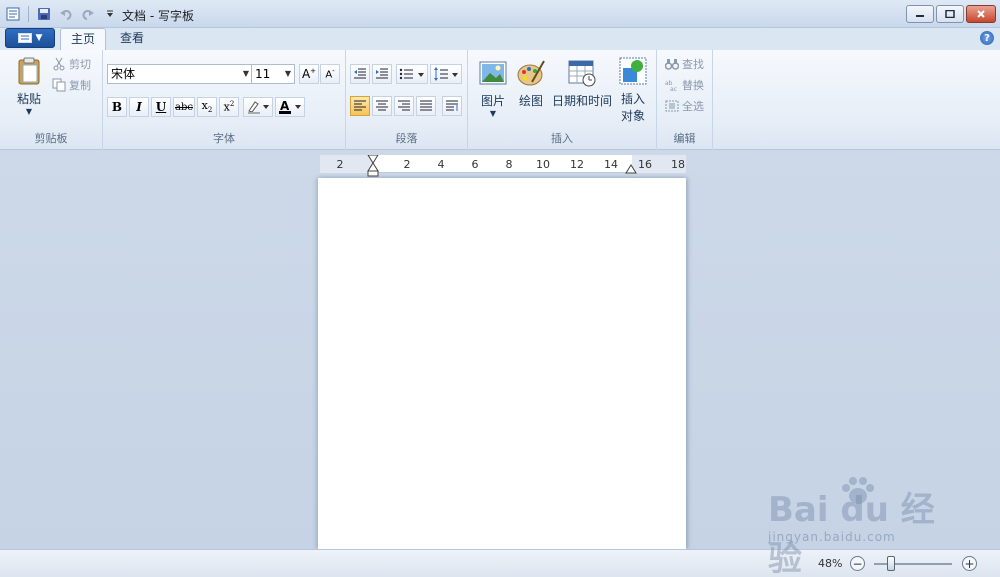 The width and height of the screenshot is (1000, 577). What do you see at coordinates (693, 64) in the screenshot?
I see `find-label: 查找` at bounding box center [693, 64].